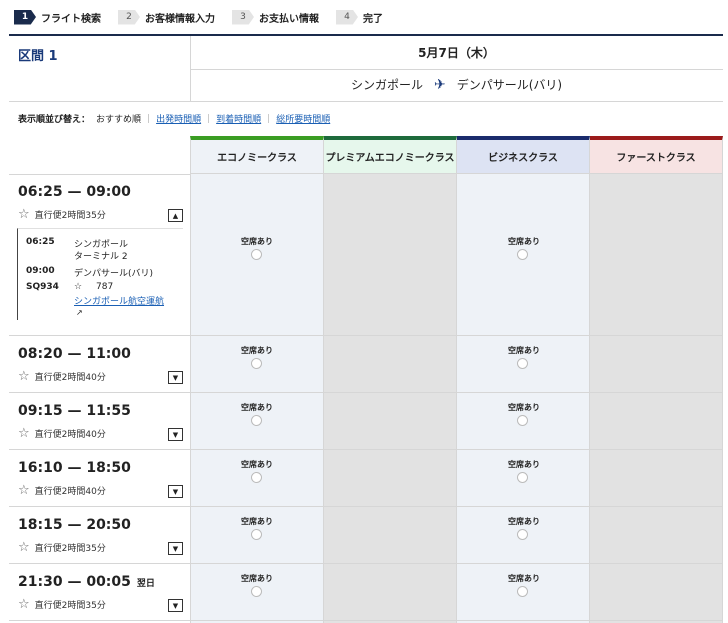 The height and width of the screenshot is (623, 728). I want to click on progress-steps: 1 フライト検索 2 お客様情報入力 3 お支払い情報 4 完了, so click(207, 17).